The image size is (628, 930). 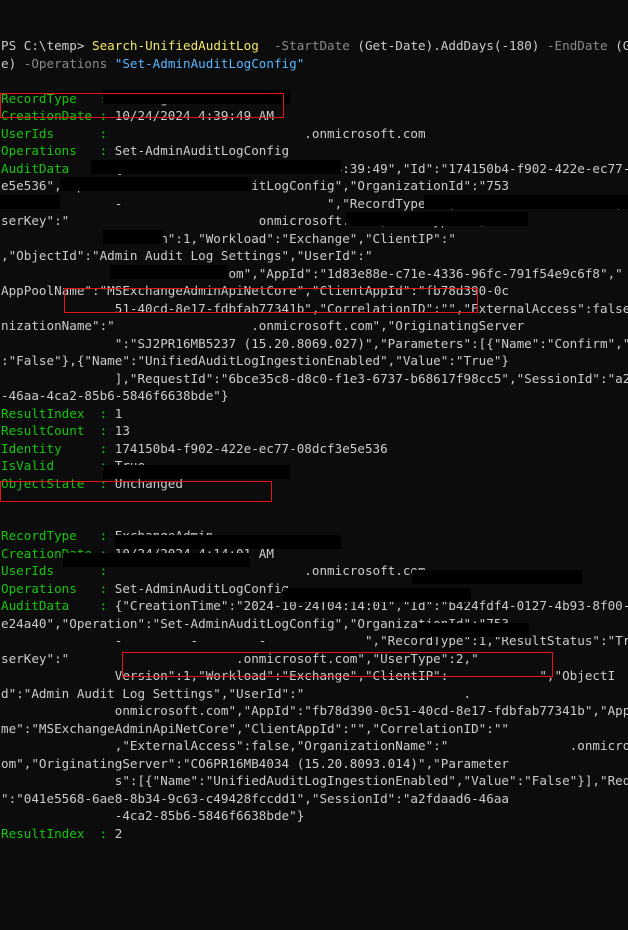 I want to click on userkey-2-redaction, so click(x=156, y=560).